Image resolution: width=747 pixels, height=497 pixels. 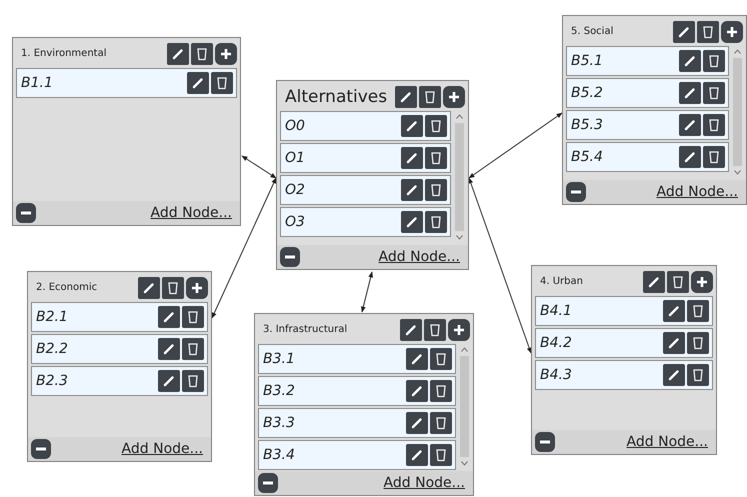 I want to click on minus-icon, so click(x=26, y=213).